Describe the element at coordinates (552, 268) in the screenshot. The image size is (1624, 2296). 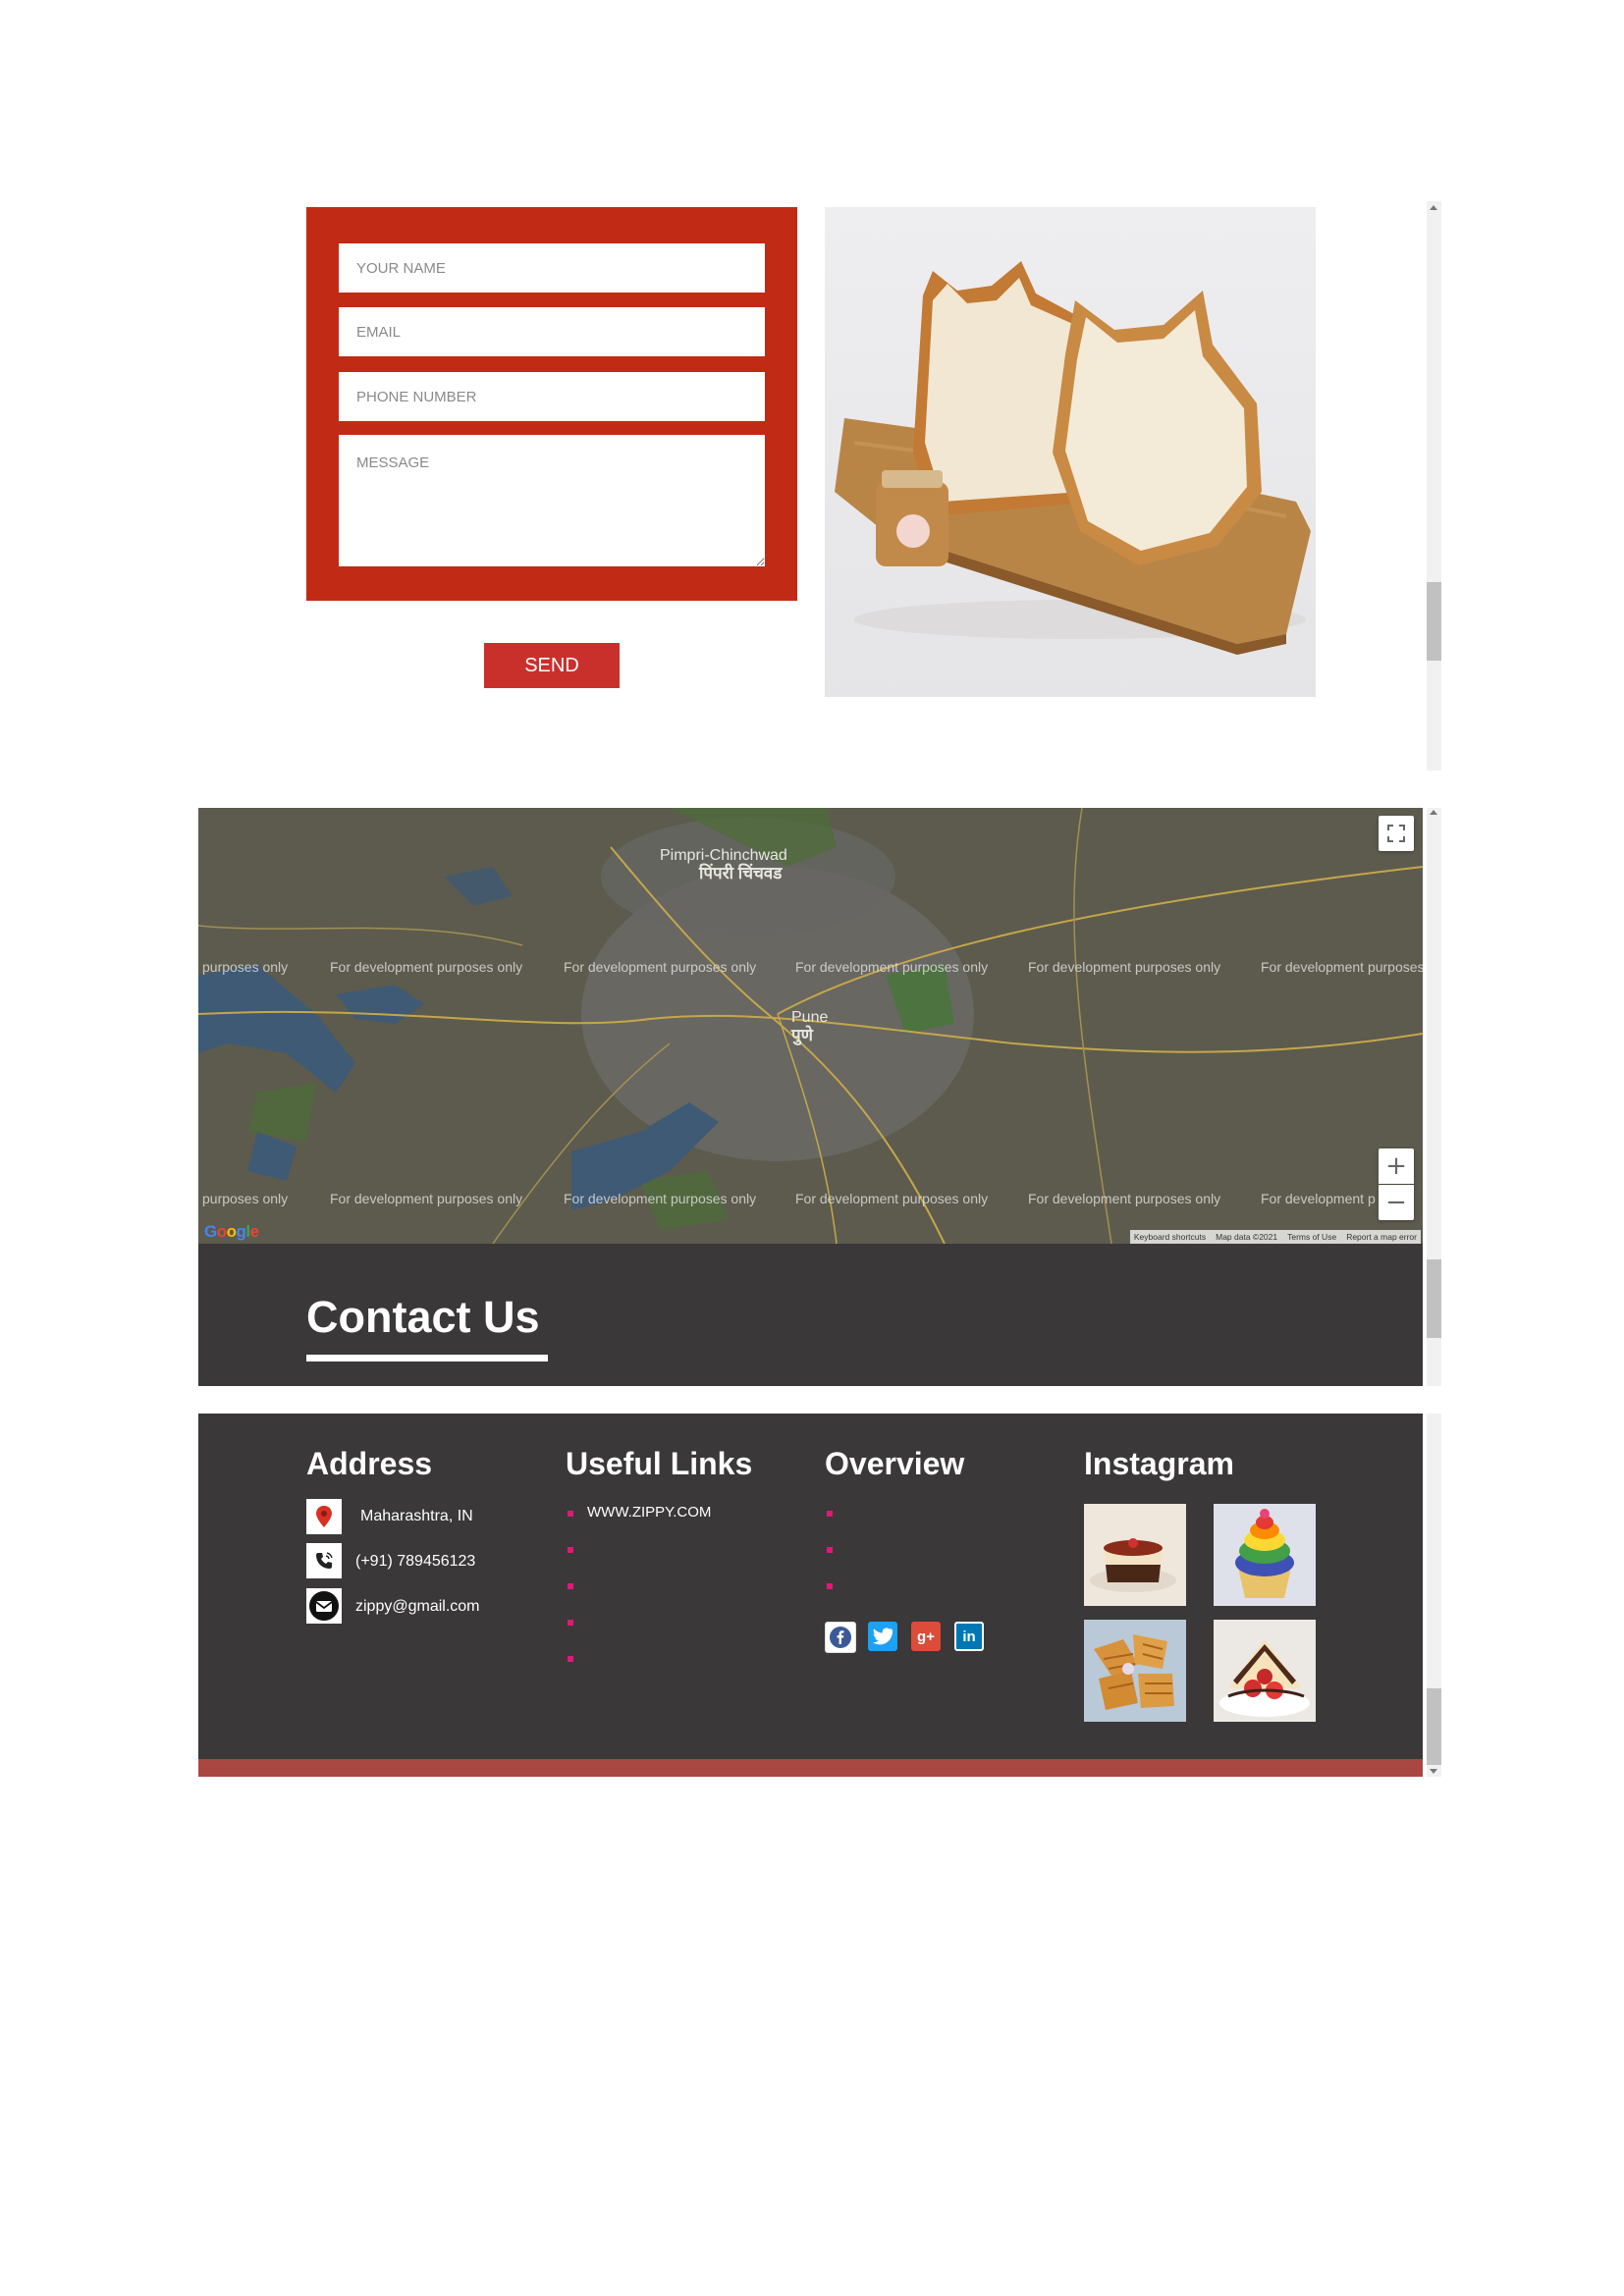
I see `name-input` at that location.